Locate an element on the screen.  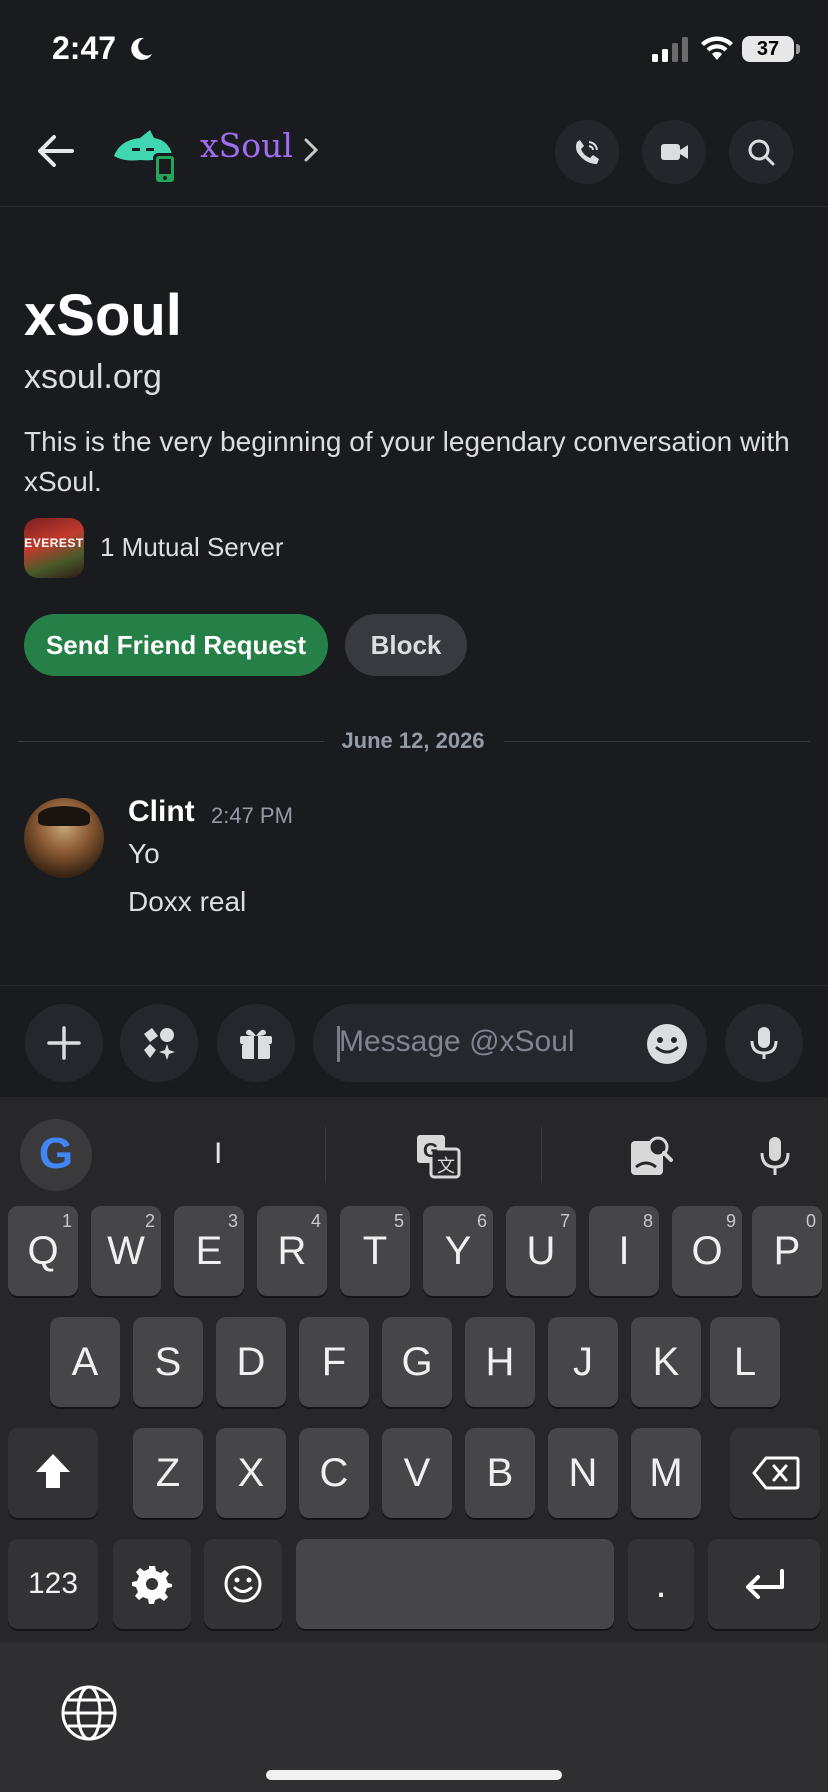
message-author: Clint is located at coordinates (161, 812).